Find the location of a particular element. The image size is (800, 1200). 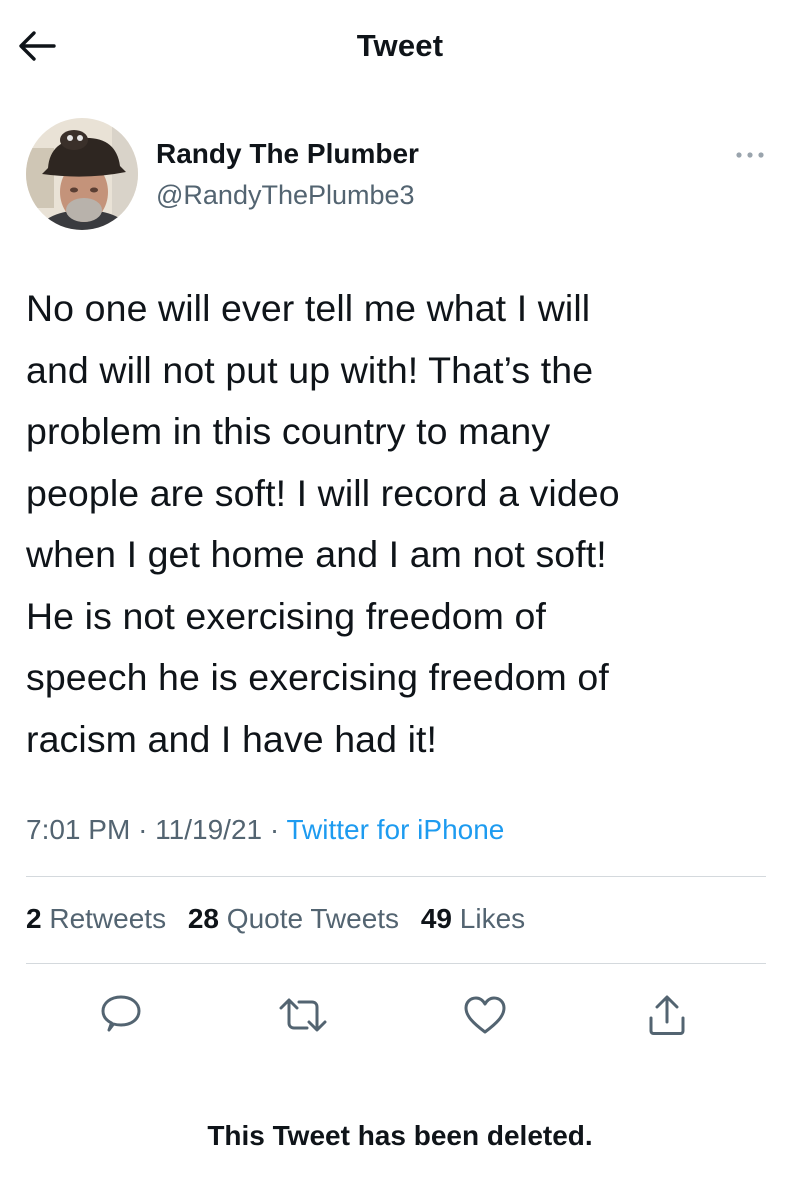

likes-stat: 49 Likes is located at coordinates (473, 918).